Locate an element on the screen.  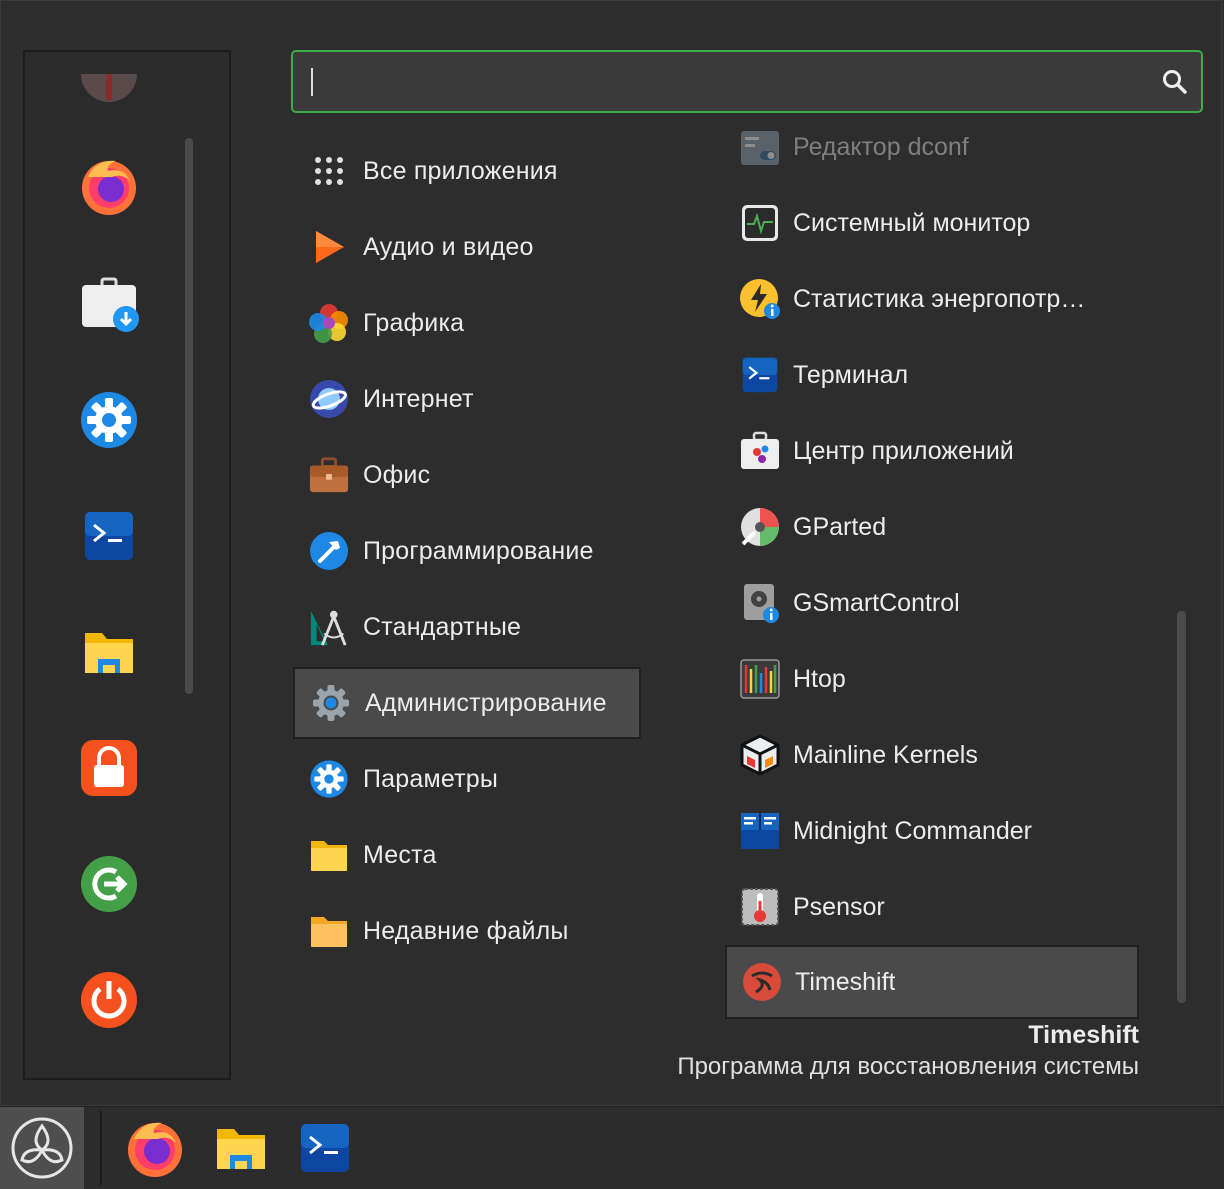
app-center-icon is located at coordinates (760, 451).